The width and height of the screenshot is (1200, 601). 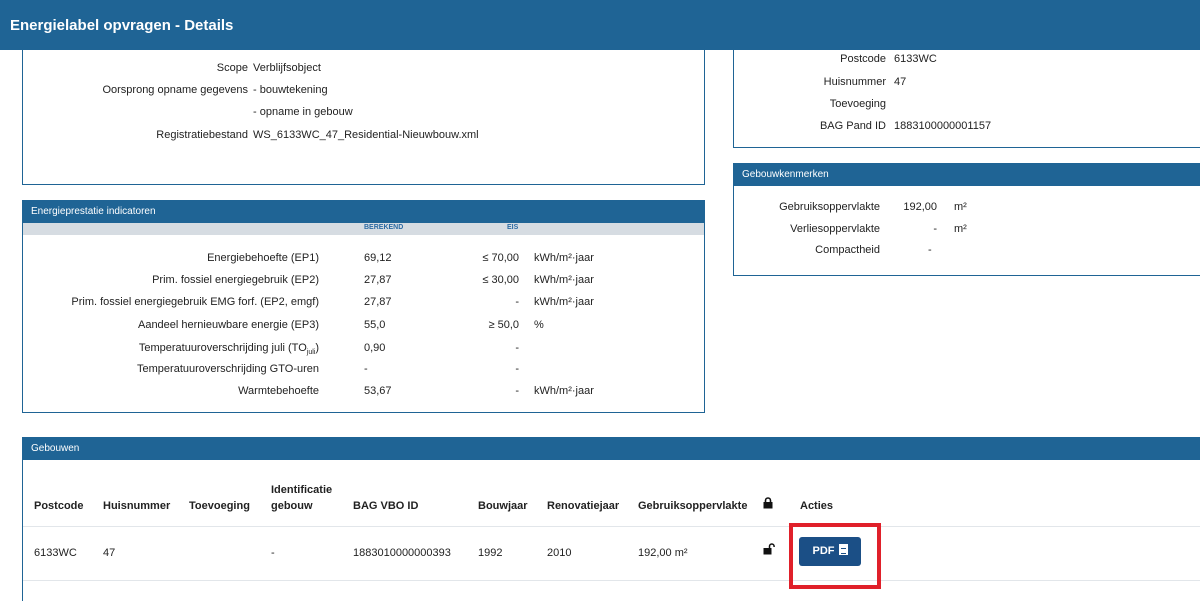 I want to click on buildings-title: Gebouwen, so click(x=611, y=449).